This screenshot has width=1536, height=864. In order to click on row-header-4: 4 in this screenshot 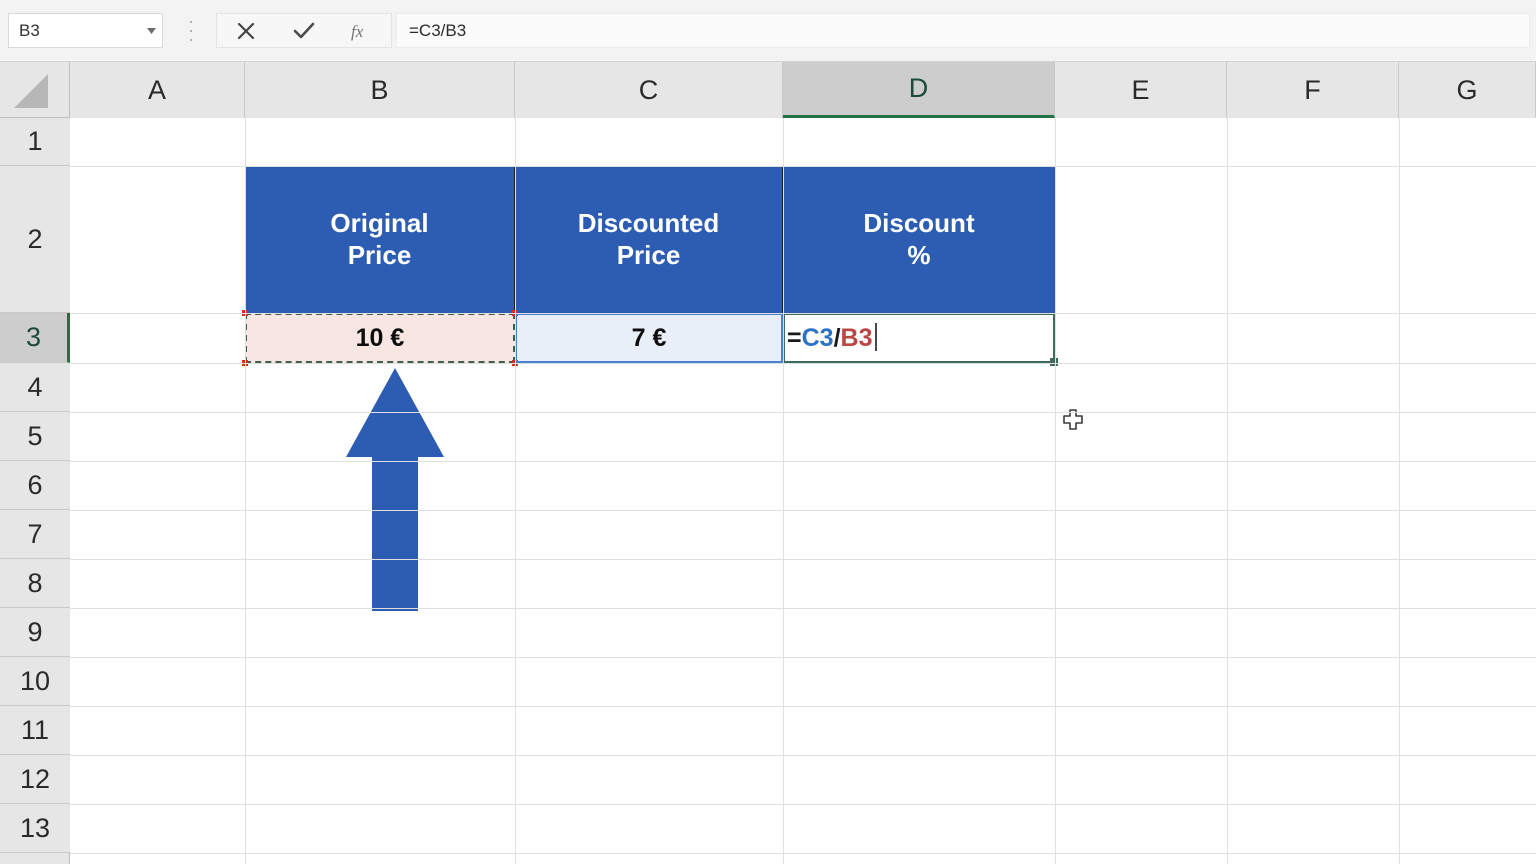, I will do `click(35, 387)`.